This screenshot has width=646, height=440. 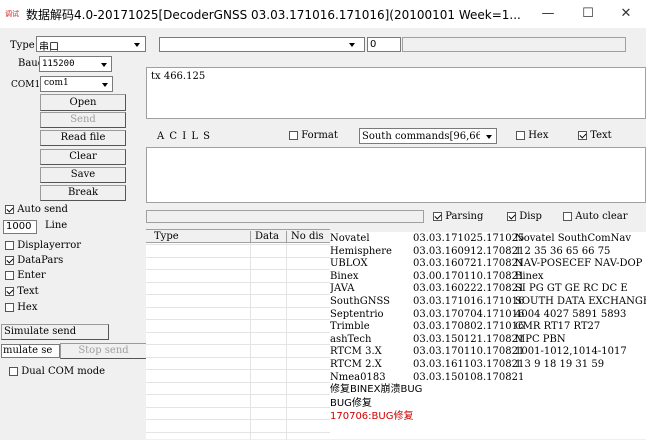 What do you see at coordinates (238, 236) in the screenshot?
I see `table-header: Type Data No dis` at bounding box center [238, 236].